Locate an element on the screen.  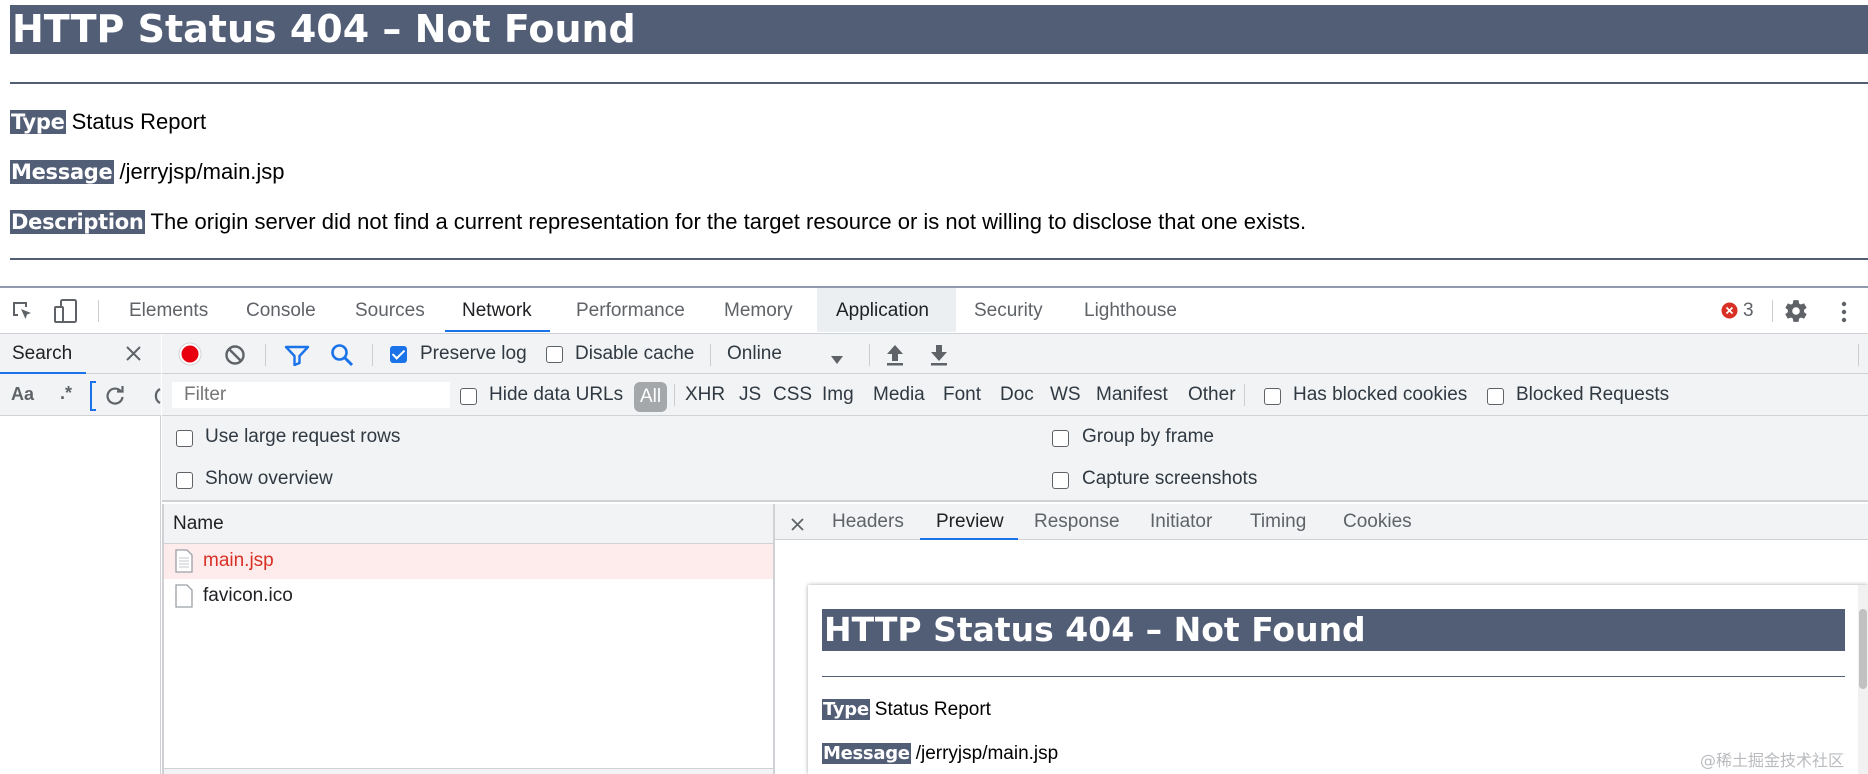
preview-message-row: Message/jerryjsp/main.jsp is located at coordinates (940, 754).